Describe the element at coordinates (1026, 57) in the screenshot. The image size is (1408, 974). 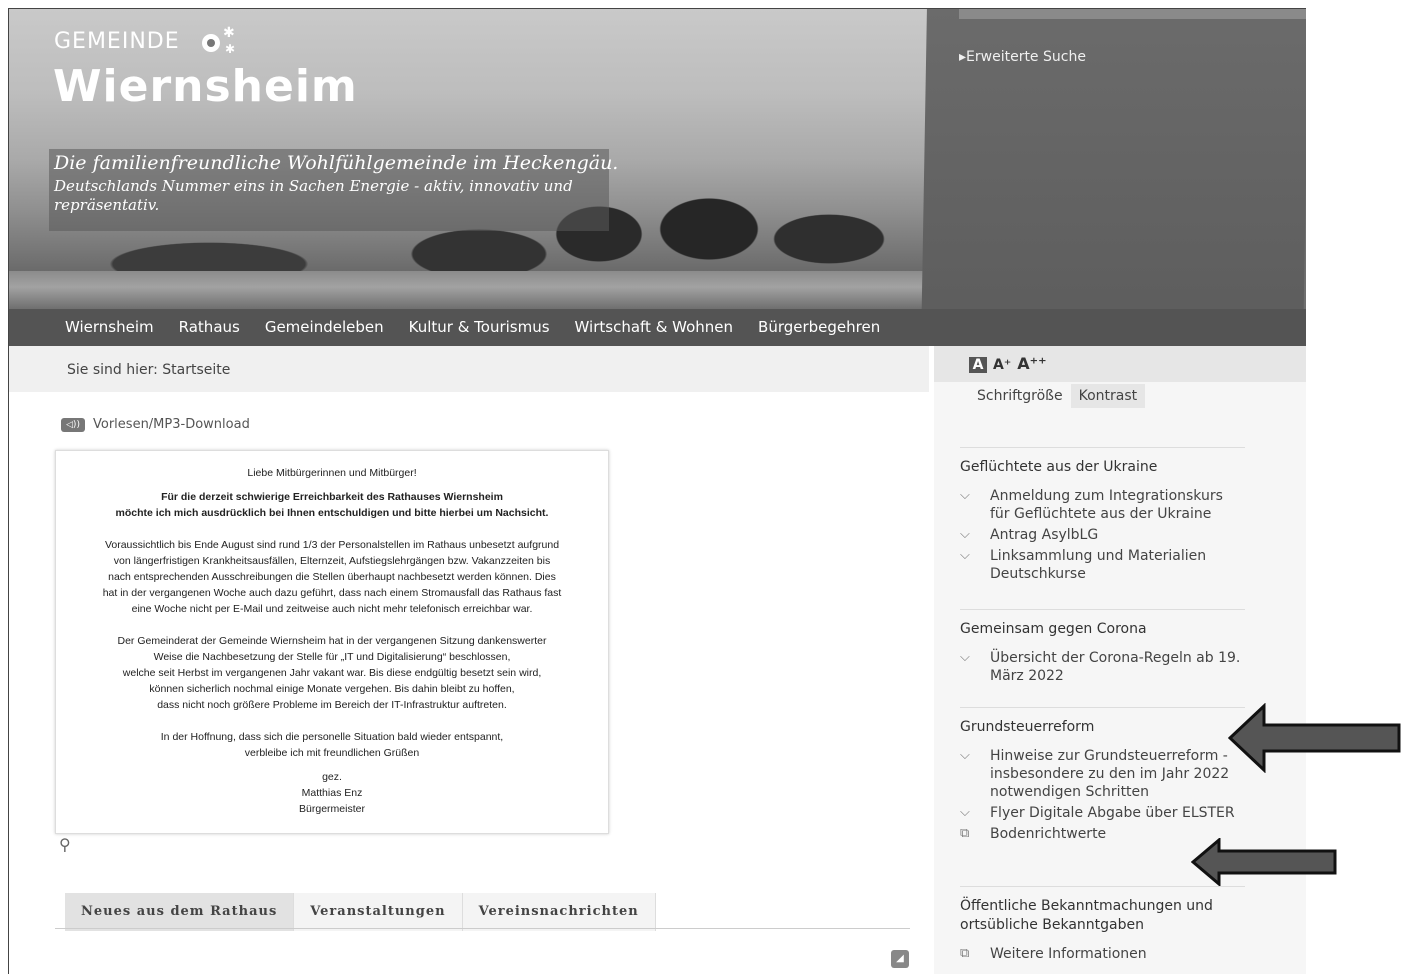
I see `extended-search-label: Erweiterte Suche` at that location.